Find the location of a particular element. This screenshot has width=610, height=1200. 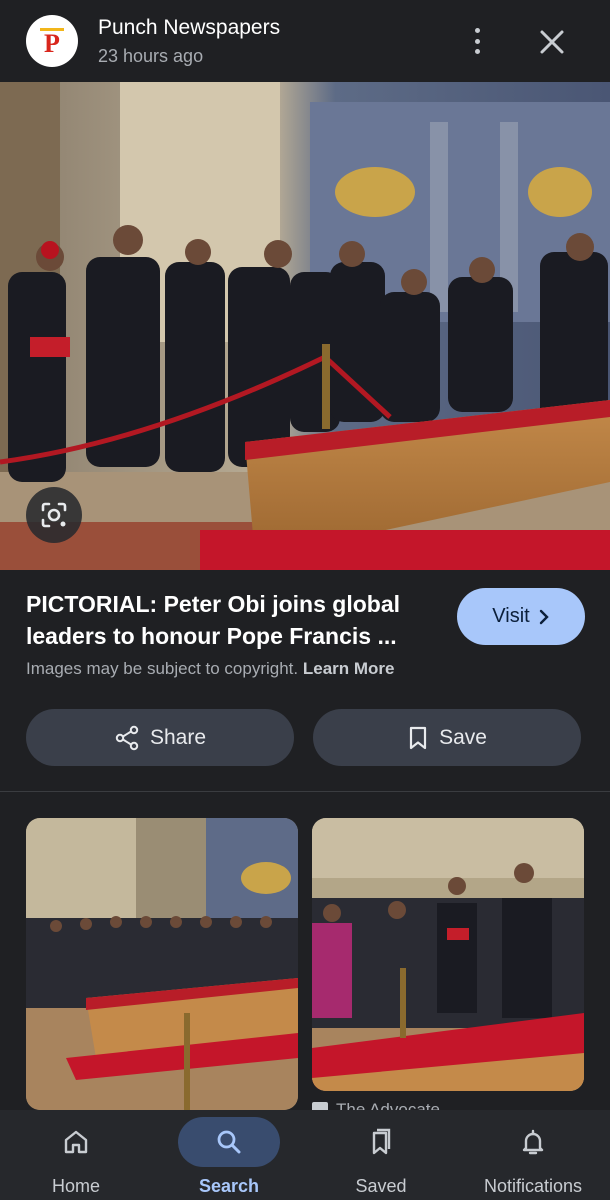

saved-icon is located at coordinates (381, 1141).